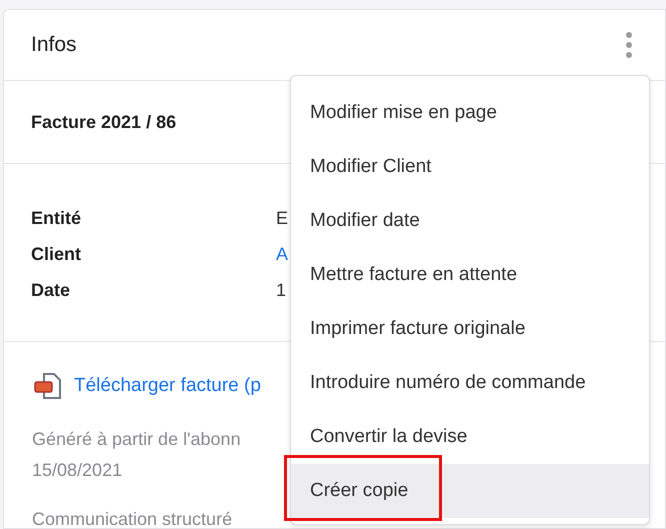  What do you see at coordinates (56, 218) in the screenshot?
I see `detail-label: Entité` at bounding box center [56, 218].